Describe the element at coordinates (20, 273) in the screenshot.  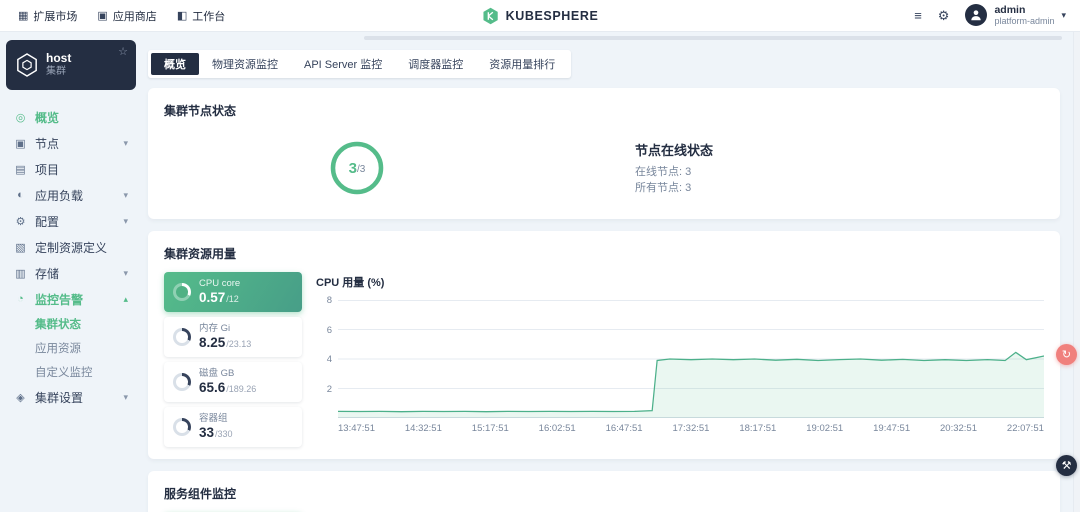
I see `storage-icon: ▥` at that location.